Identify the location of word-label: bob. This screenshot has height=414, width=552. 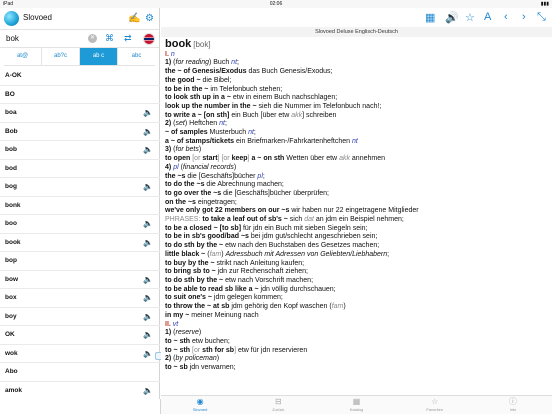
(11, 149).